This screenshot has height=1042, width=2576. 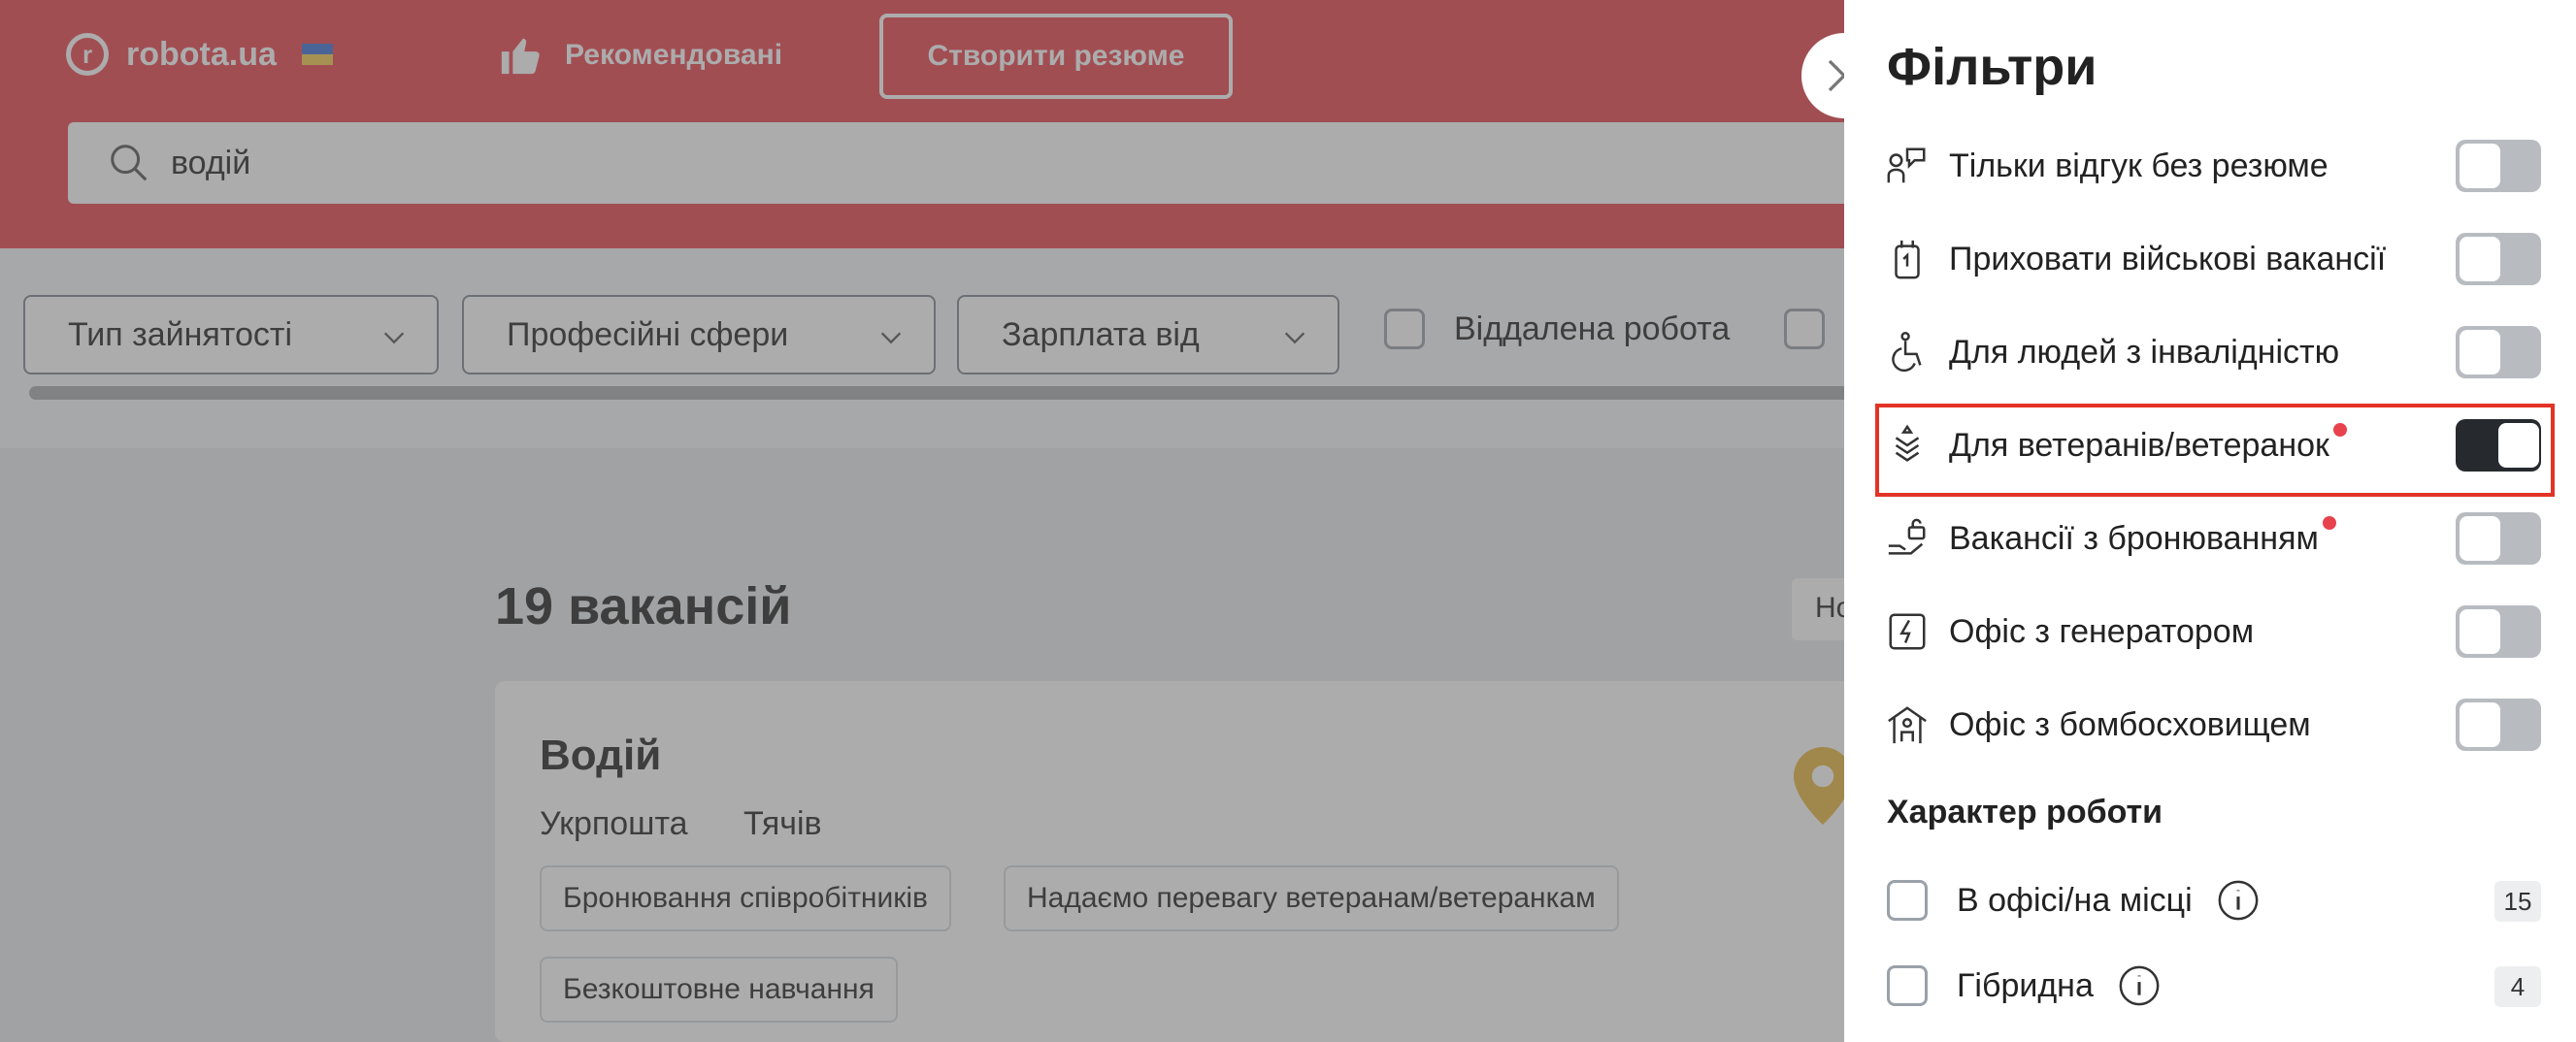 What do you see at coordinates (1907, 259) in the screenshot?
I see `military-tag-icon` at bounding box center [1907, 259].